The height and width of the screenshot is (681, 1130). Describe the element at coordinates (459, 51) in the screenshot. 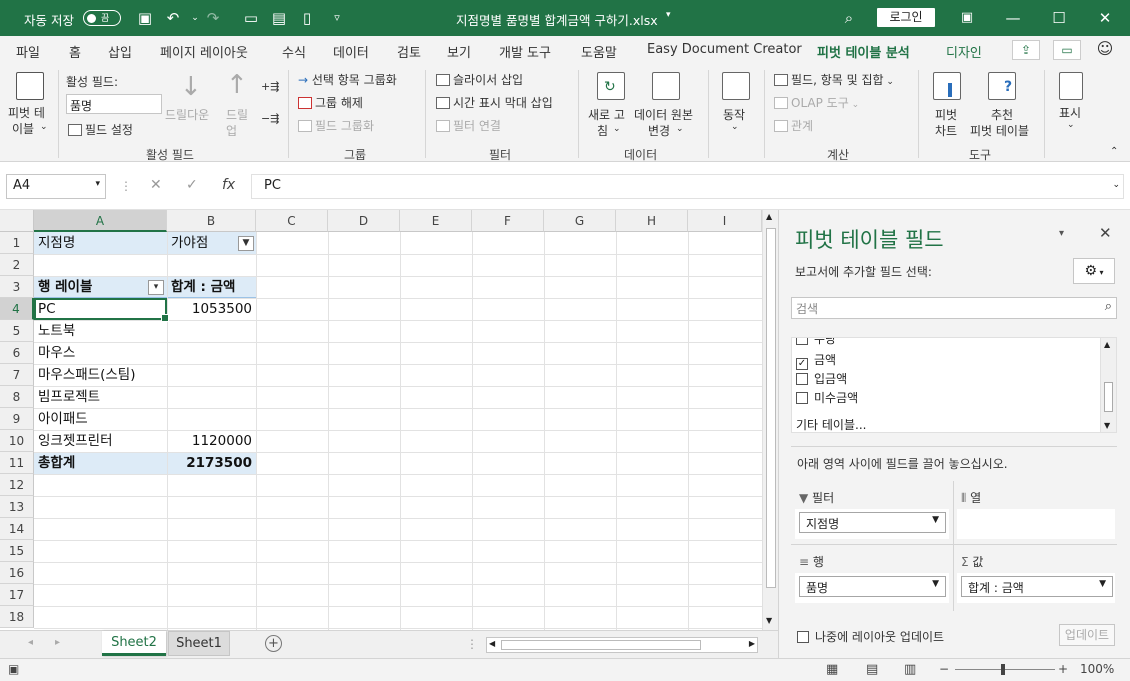

I see `tab-view: 보기` at that location.